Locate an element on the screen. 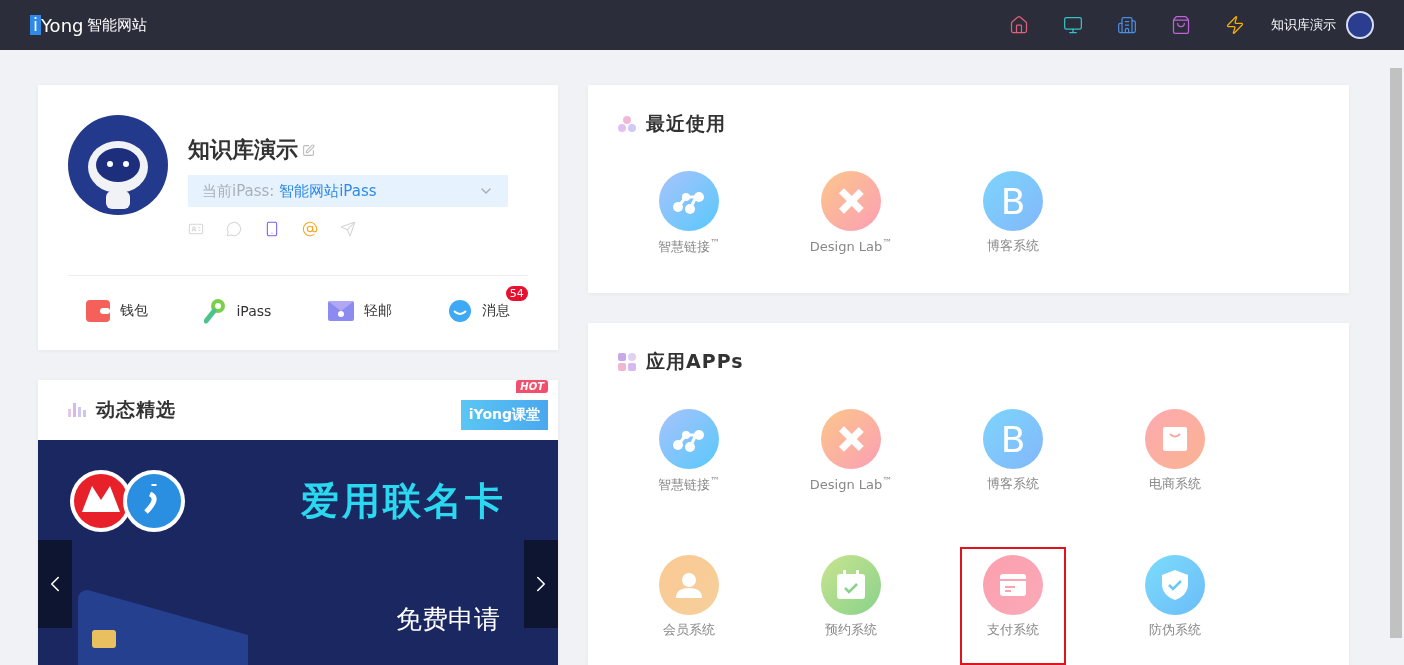 The width and height of the screenshot is (1404, 665). person-icon is located at coordinates (689, 585).